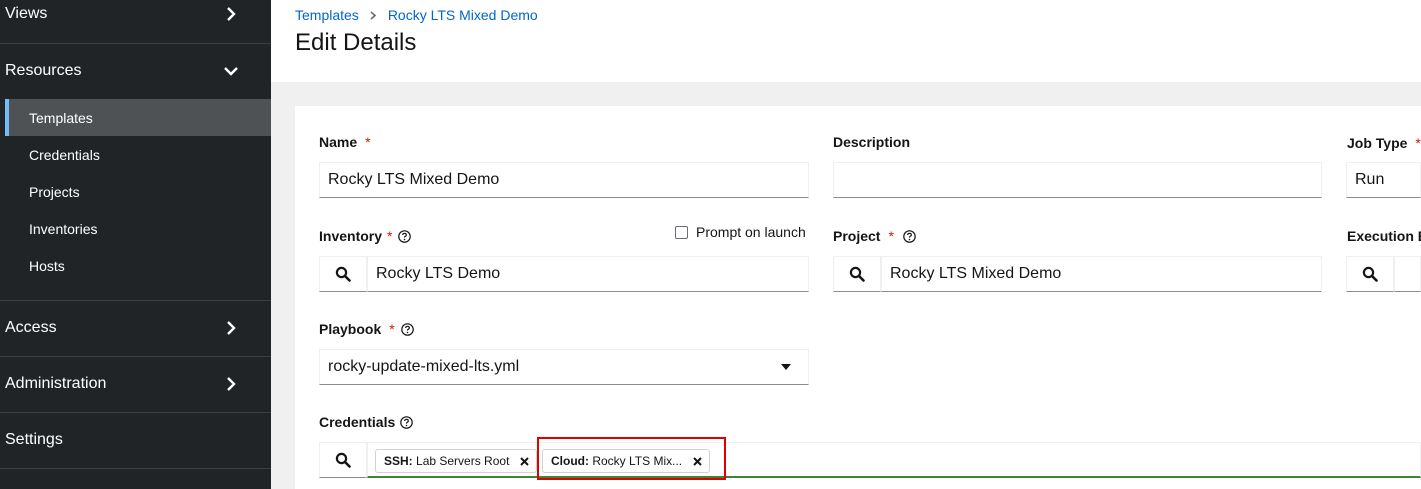 The image size is (1421, 489). I want to click on nav-group-administration-label: Administration, so click(56, 383).